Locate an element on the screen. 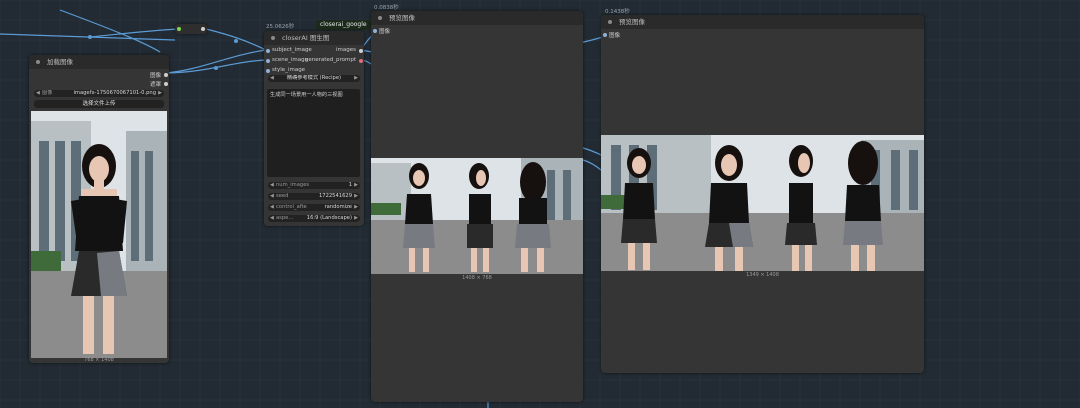 This screenshot has height=408, width=1080. mode-combo: ◀ 精确参考模式 (Recipe) ▶ is located at coordinates (314, 78).